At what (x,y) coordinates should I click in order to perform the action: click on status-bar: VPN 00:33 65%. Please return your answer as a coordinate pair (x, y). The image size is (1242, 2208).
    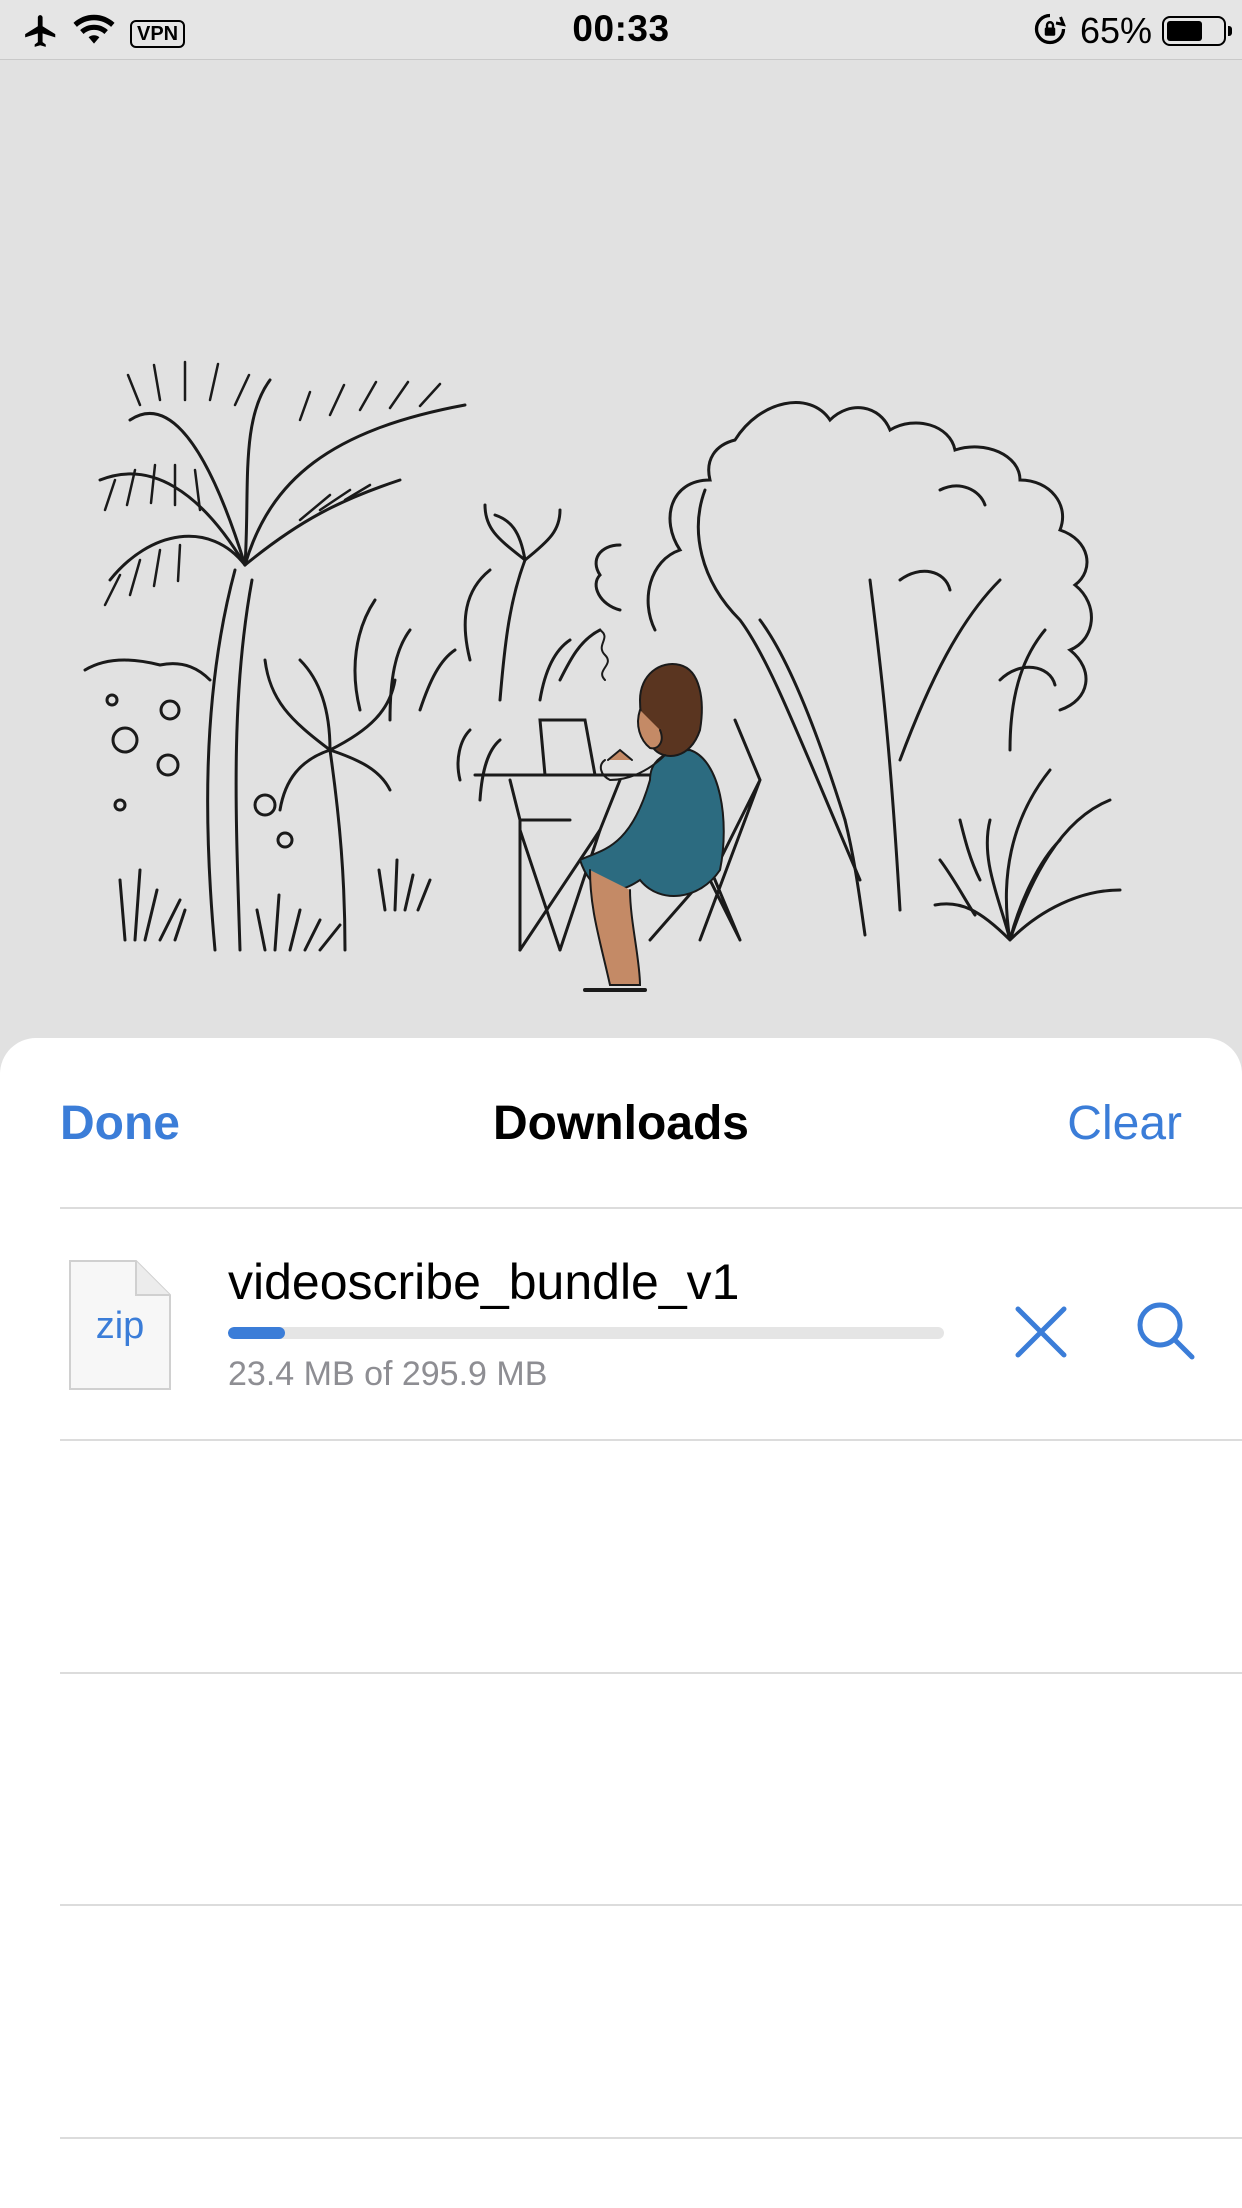
    Looking at the image, I should click on (621, 30).